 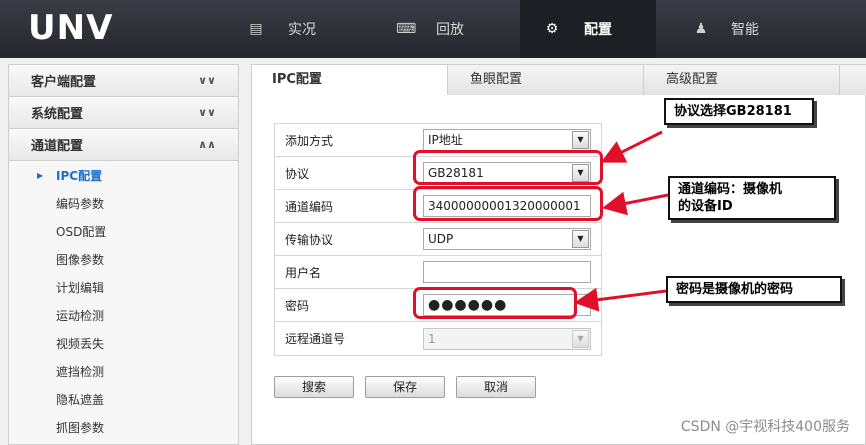 I want to click on remote-channel-label: 远程通道号, so click(x=315, y=339).